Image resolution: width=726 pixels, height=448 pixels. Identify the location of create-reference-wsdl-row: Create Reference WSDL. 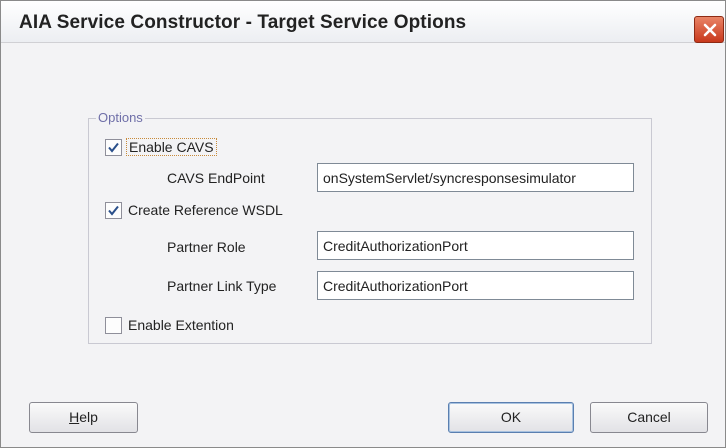
(194, 210).